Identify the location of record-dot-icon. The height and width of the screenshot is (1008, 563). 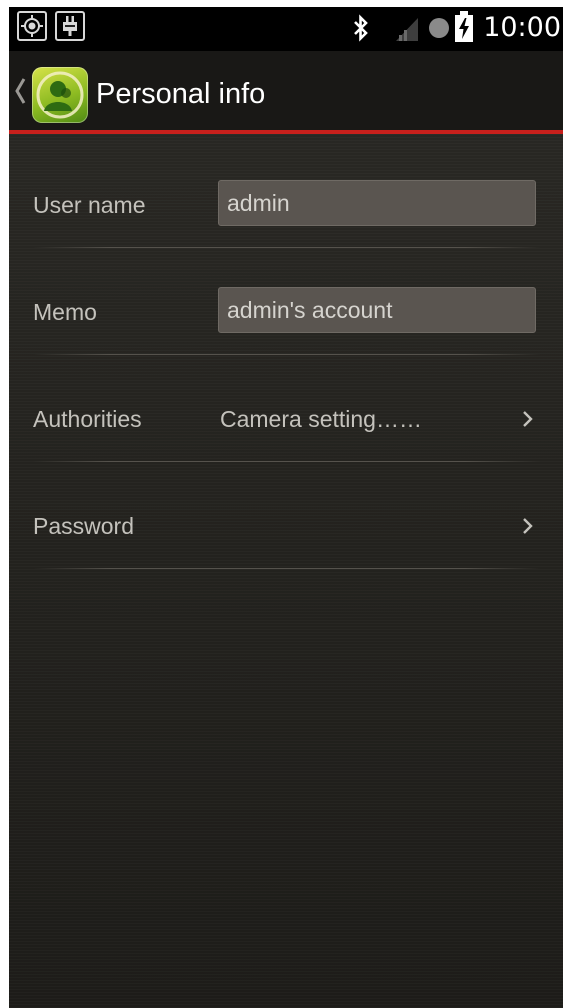
(439, 28).